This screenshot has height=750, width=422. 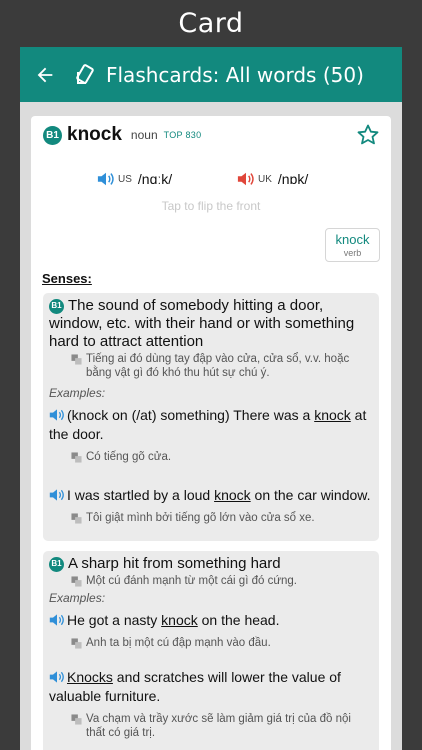 What do you see at coordinates (125, 179) in the screenshot?
I see `us-label: US` at bounding box center [125, 179].